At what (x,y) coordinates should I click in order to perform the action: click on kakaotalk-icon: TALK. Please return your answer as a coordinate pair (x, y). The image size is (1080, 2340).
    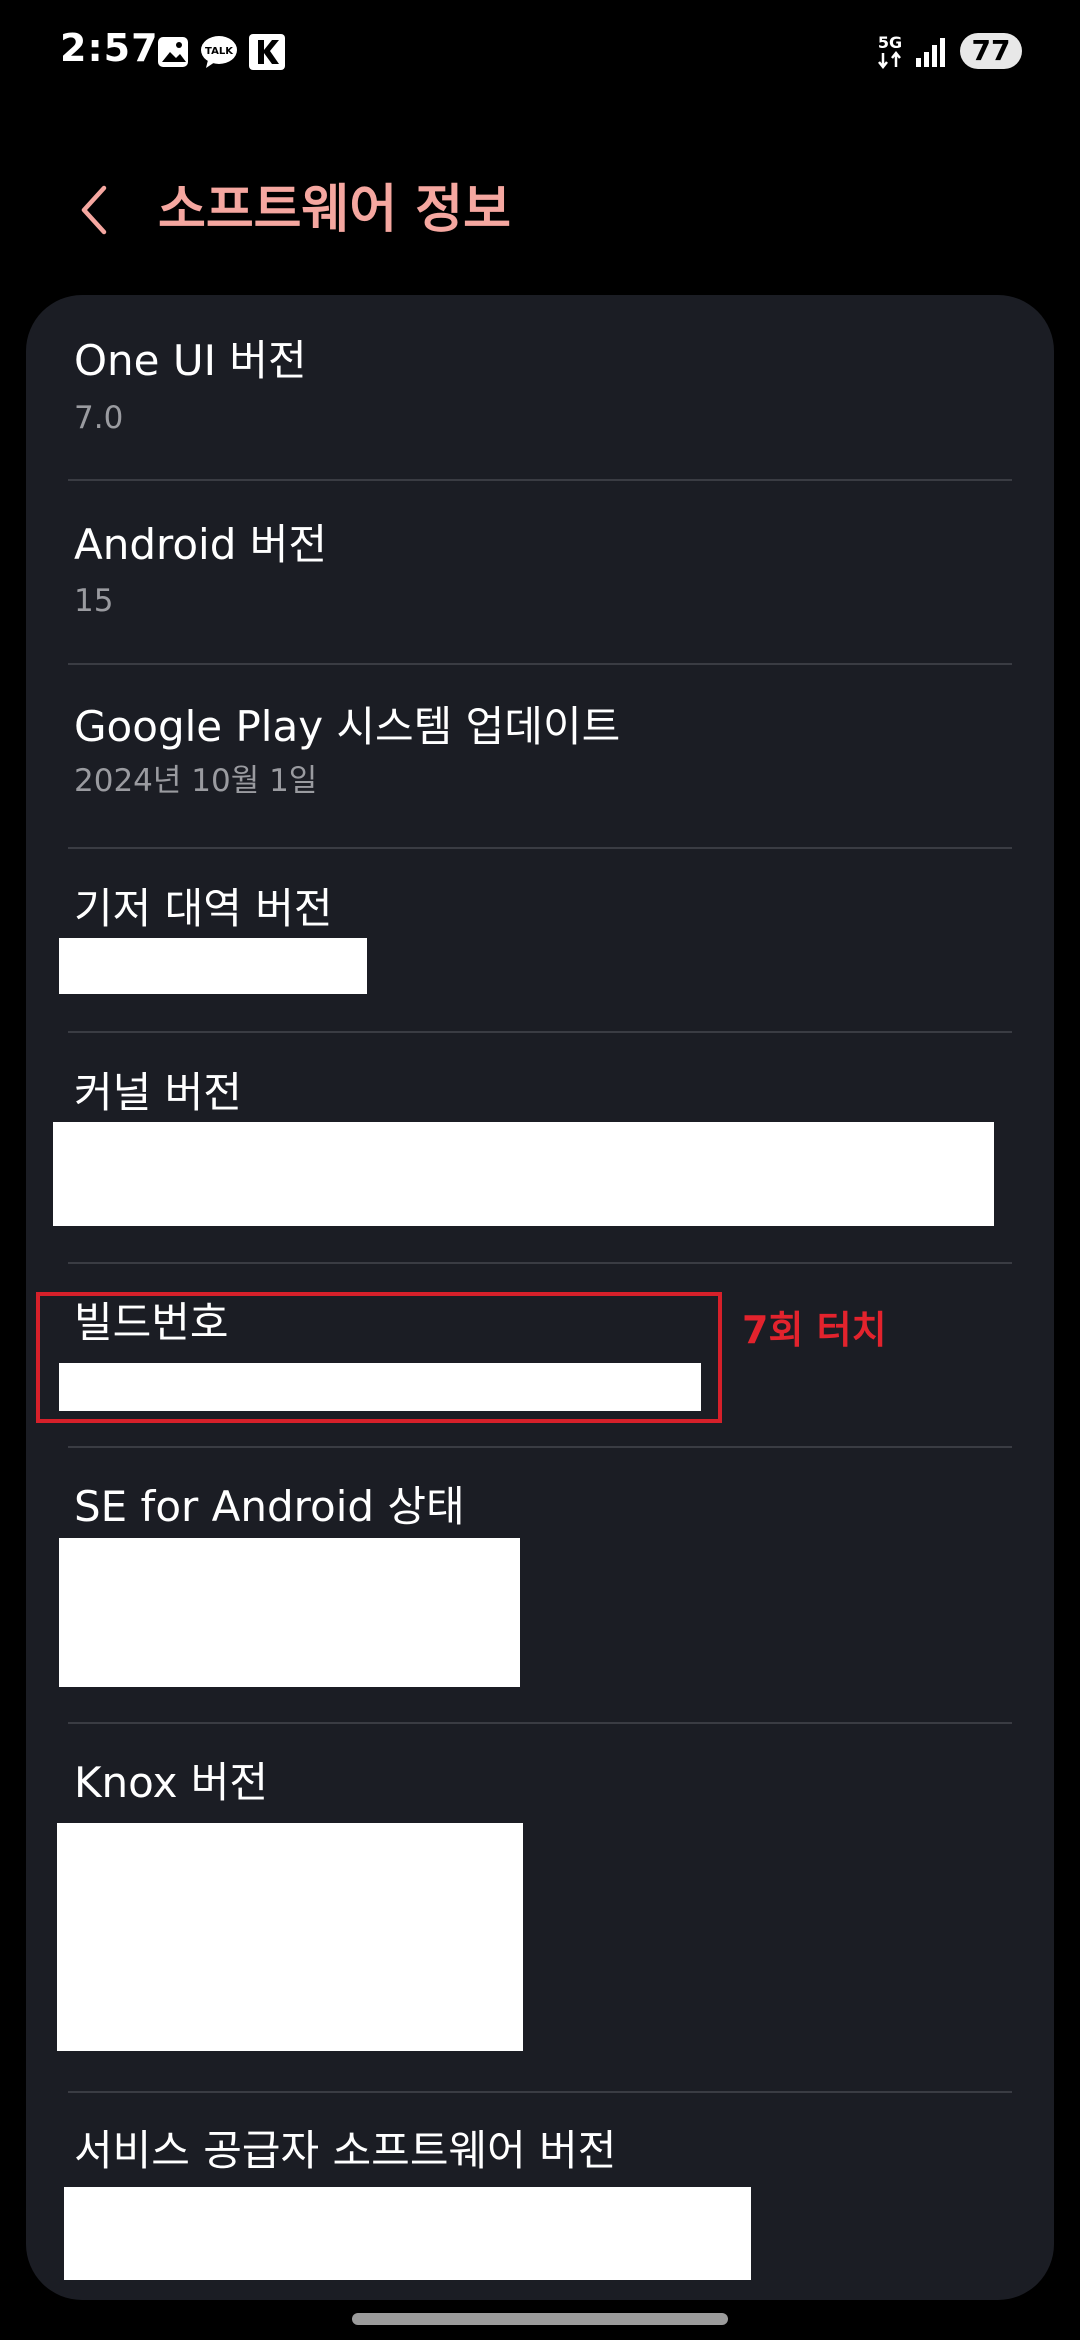
    Looking at the image, I should click on (219, 52).